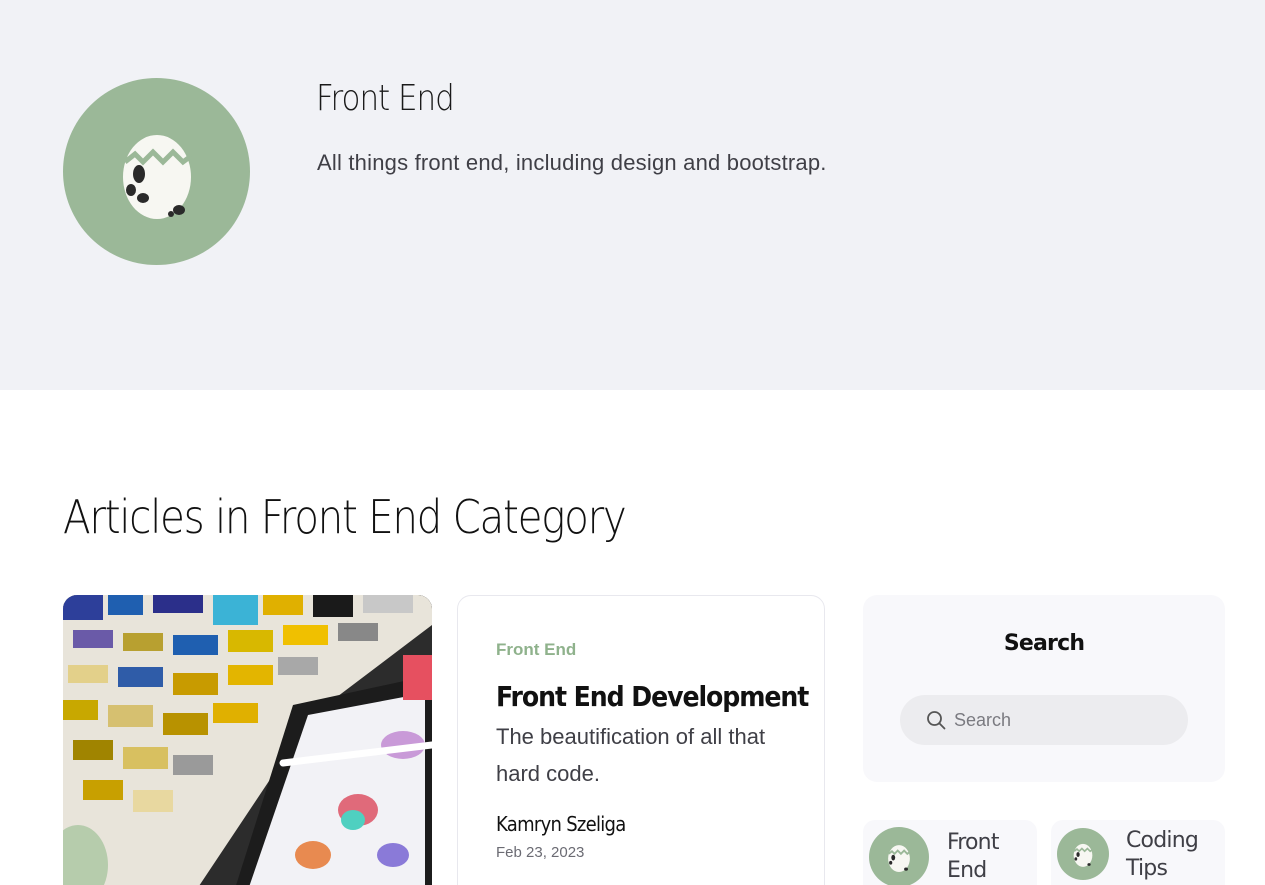 The width and height of the screenshot is (1265, 885). I want to click on article-date: Feb 23, 2023, so click(540, 852).